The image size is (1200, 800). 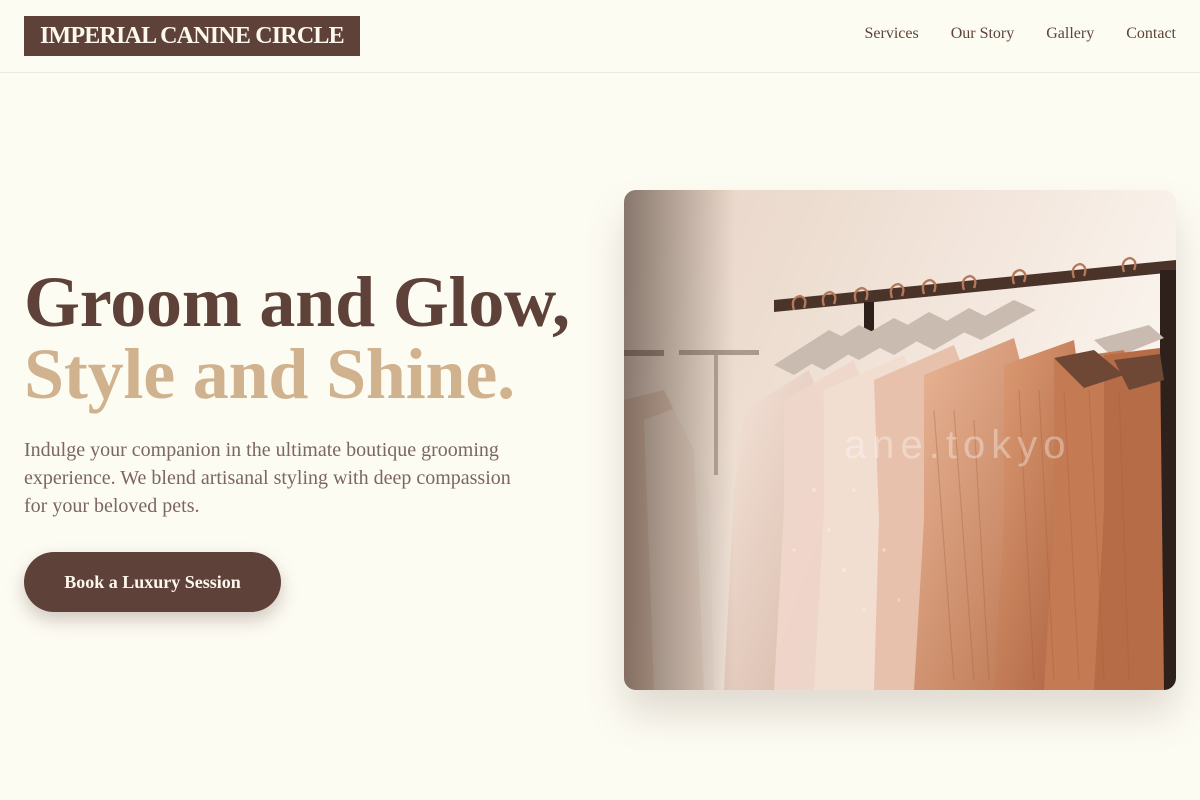 I want to click on nav-link-our-story: Our Story, so click(x=983, y=34).